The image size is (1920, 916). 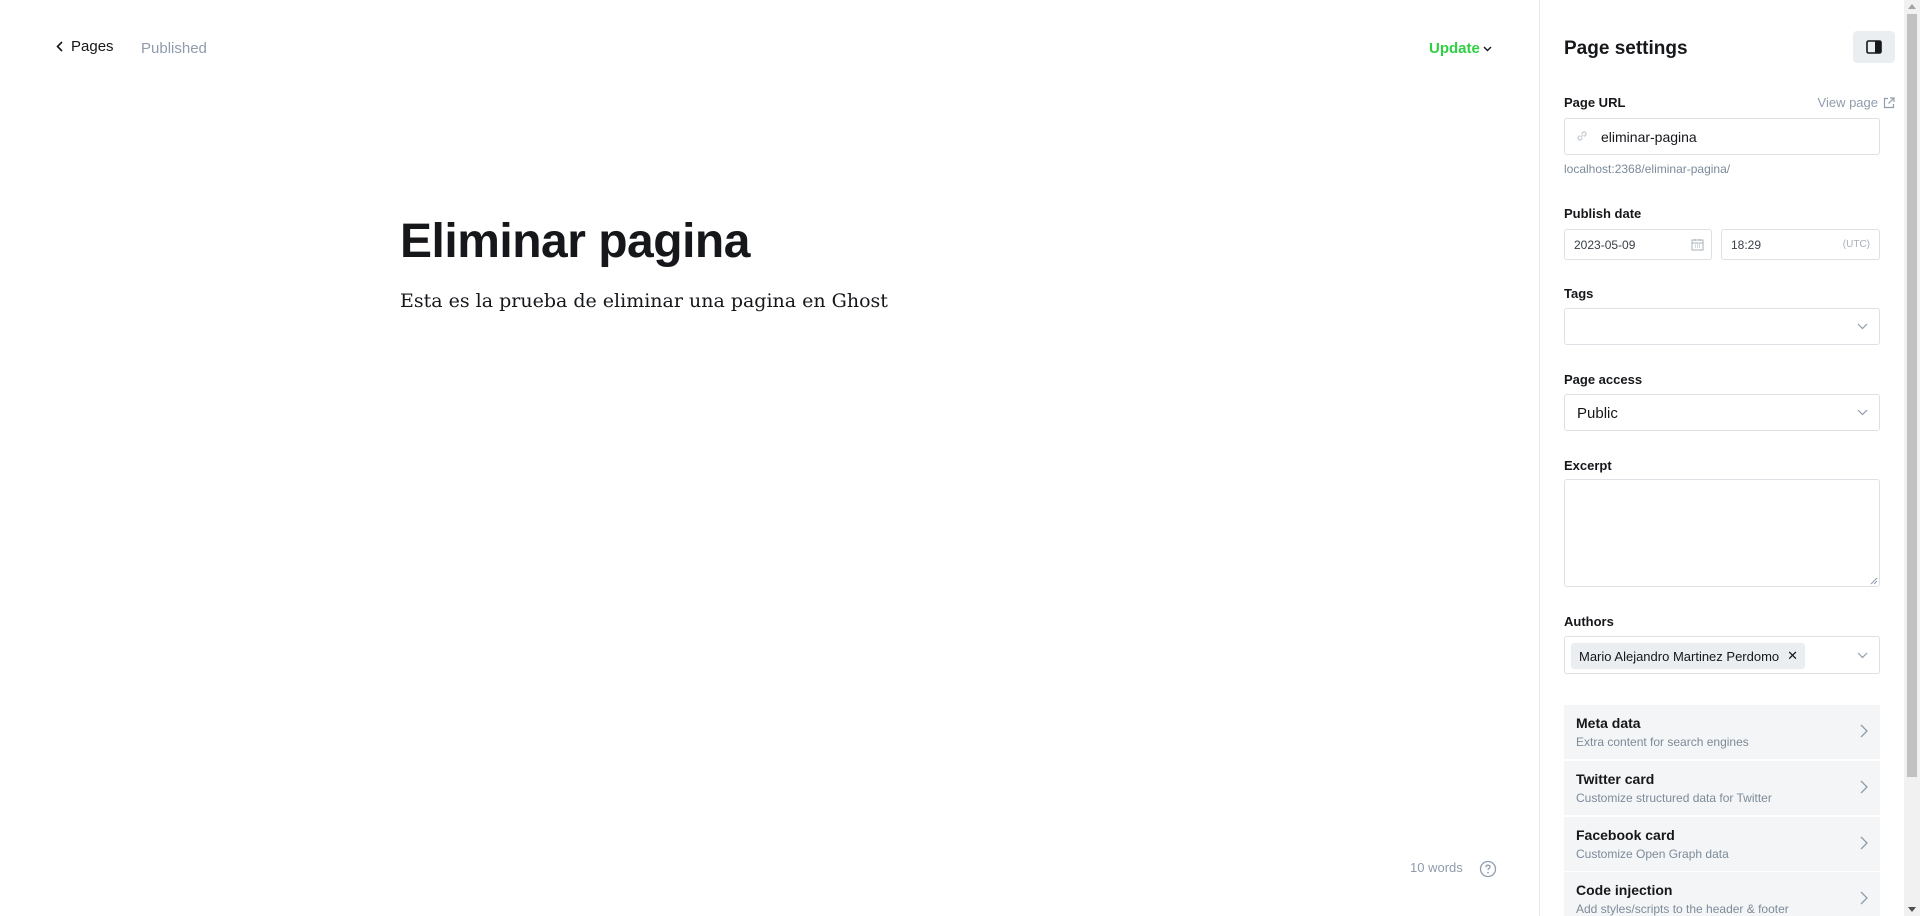 I want to click on publish-date-input: 2023-05-09, so click(x=1638, y=244).